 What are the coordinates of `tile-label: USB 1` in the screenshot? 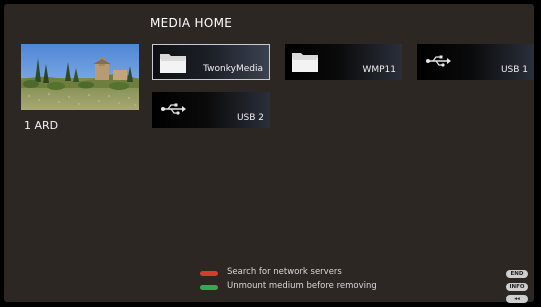 It's located at (514, 70).